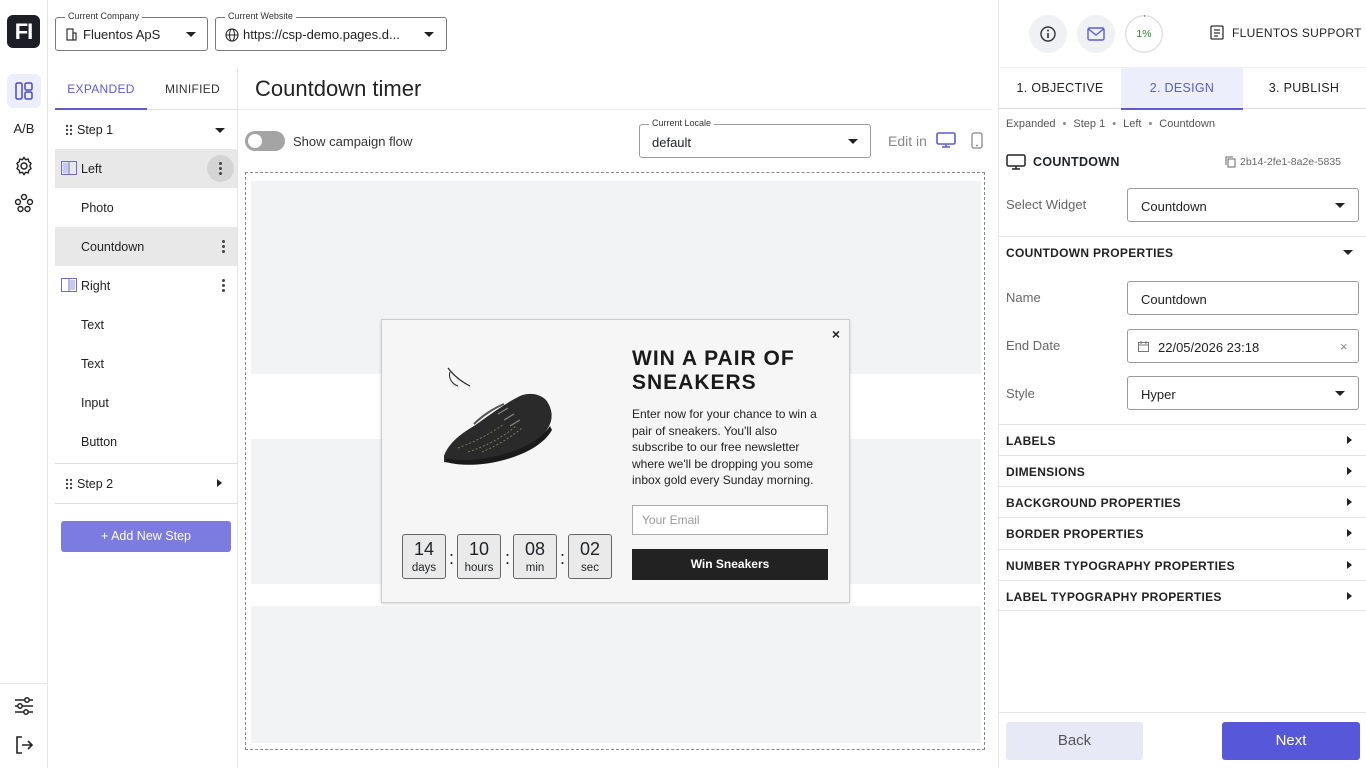  What do you see at coordinates (353, 141) in the screenshot?
I see `campaign-flow-label: Show campaign flow` at bounding box center [353, 141].